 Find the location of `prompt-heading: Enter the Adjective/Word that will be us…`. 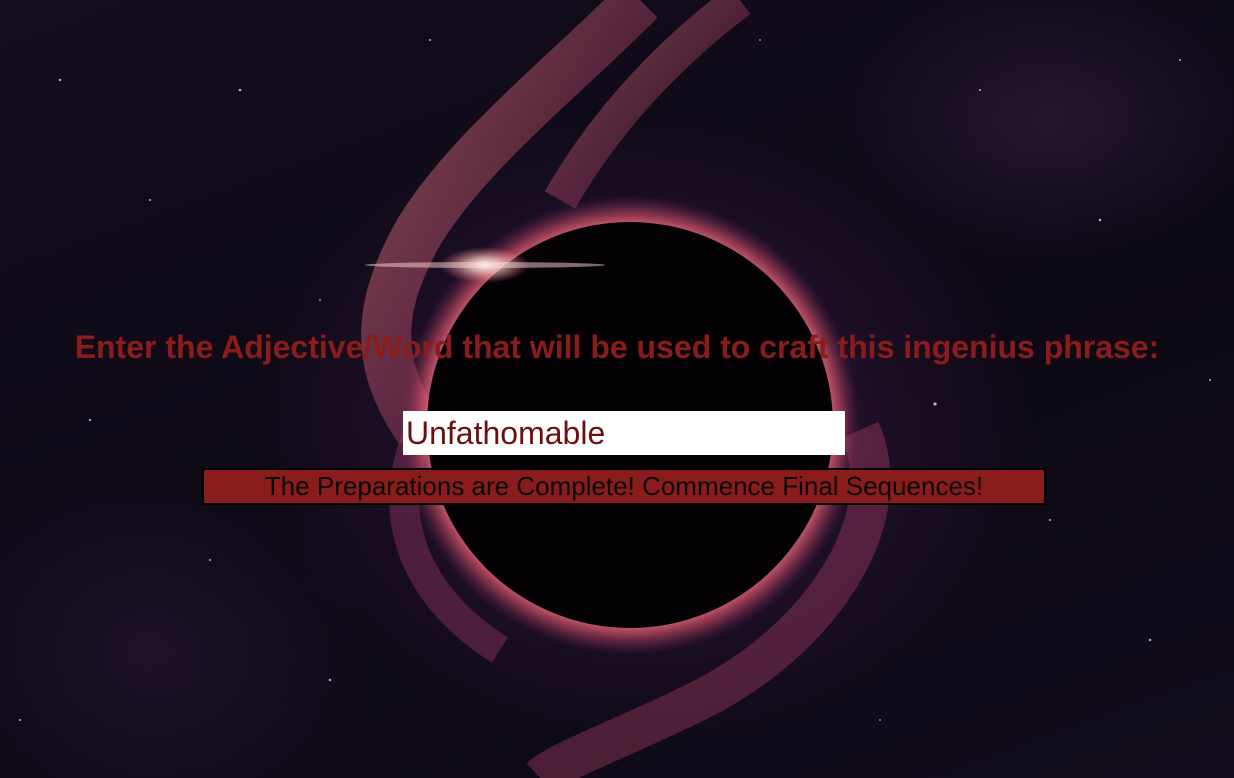

prompt-heading: Enter the Adjective/Word that will be us… is located at coordinates (617, 347).